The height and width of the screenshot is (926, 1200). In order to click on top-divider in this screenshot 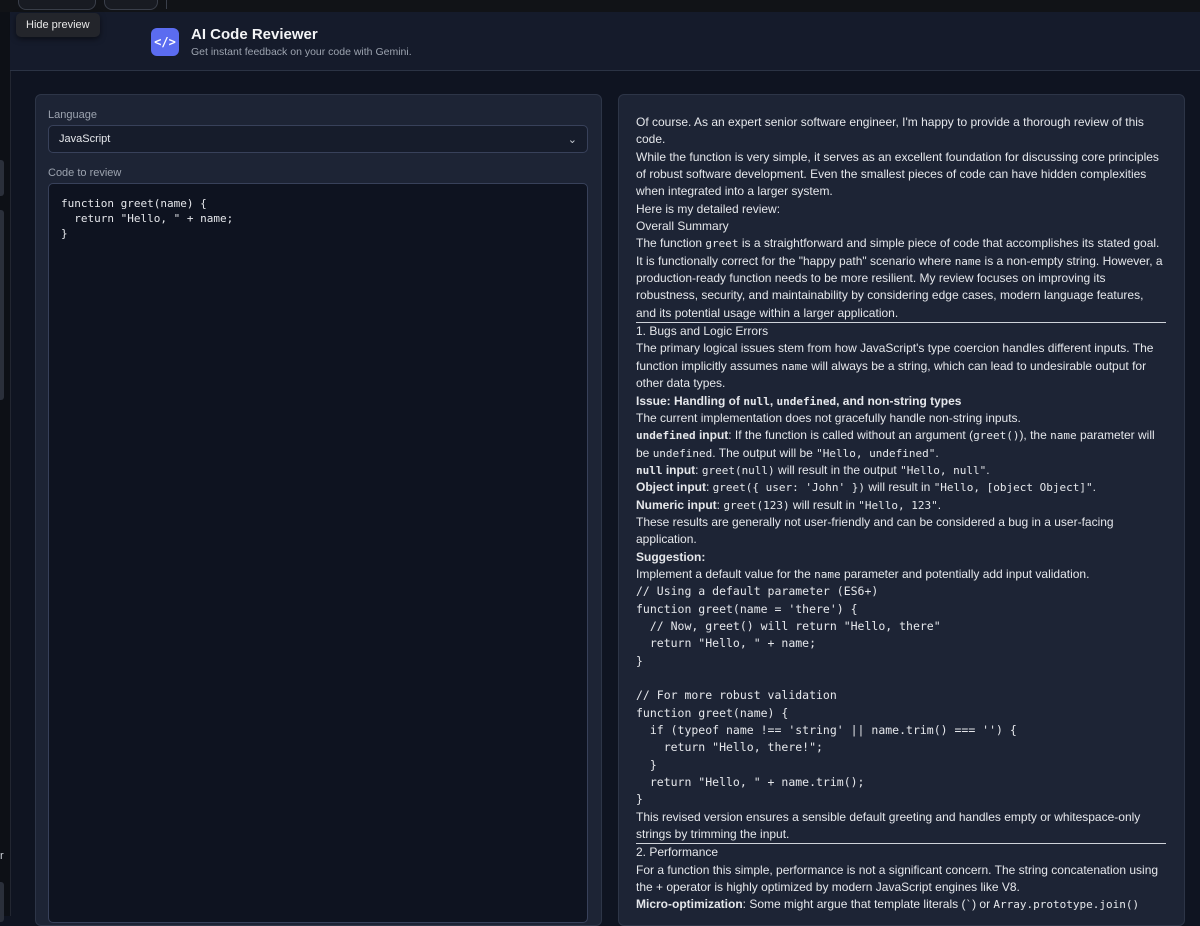, I will do `click(166, 4)`.